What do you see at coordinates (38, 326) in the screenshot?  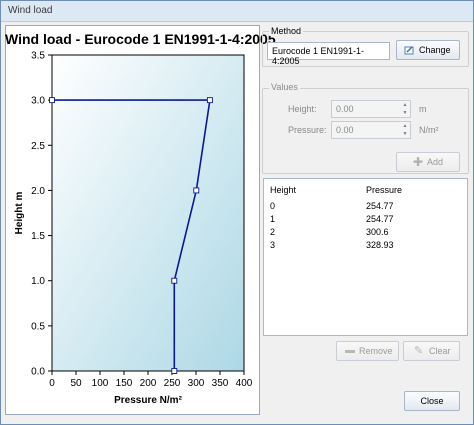 I see `y-tick-label: 0.5` at bounding box center [38, 326].